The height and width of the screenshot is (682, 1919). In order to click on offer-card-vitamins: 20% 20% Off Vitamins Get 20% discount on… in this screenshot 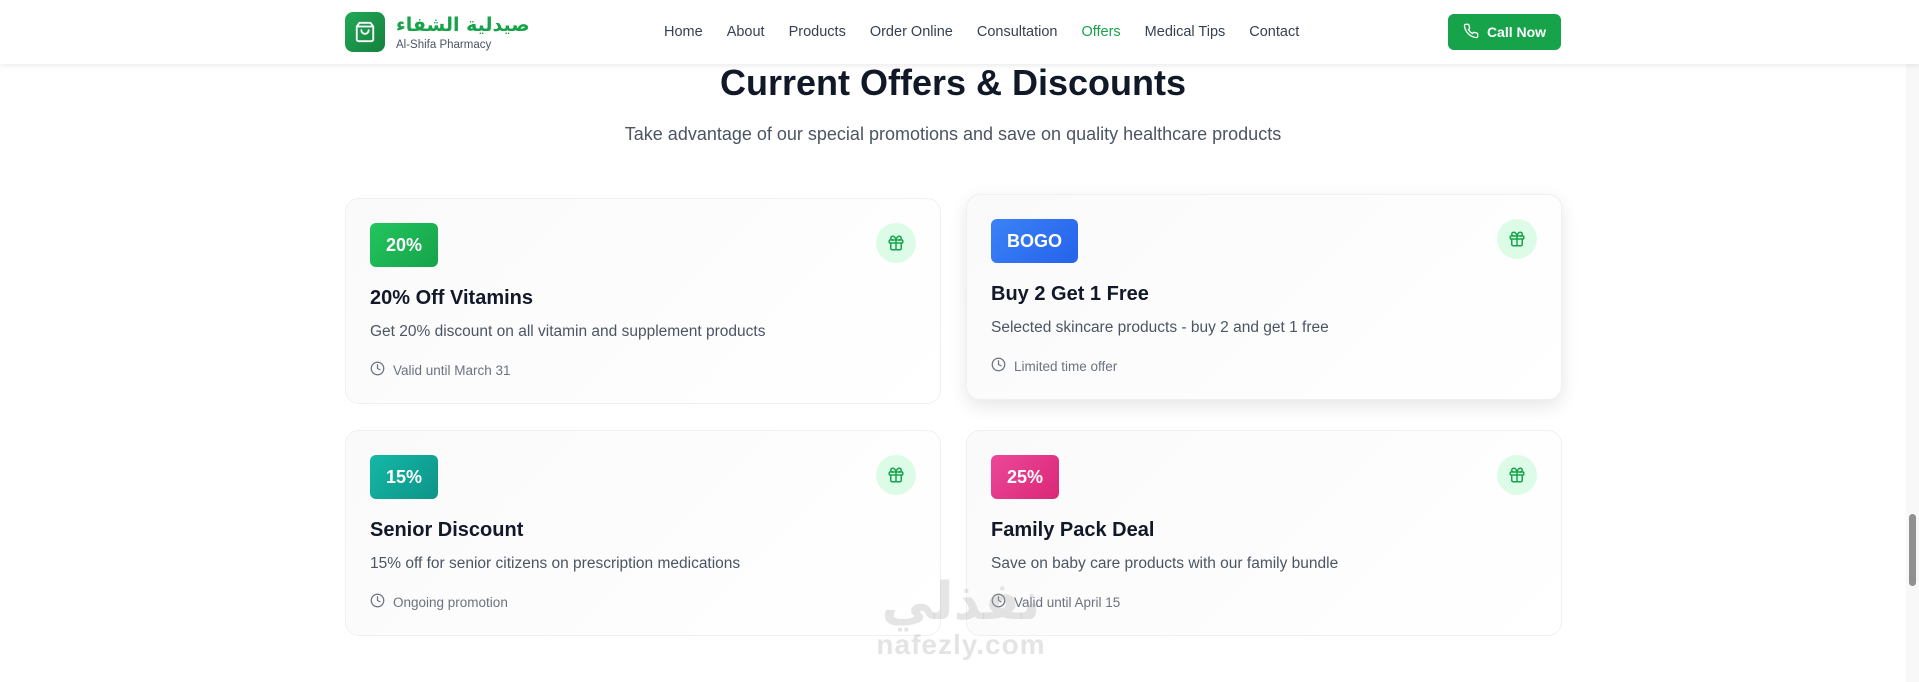, I will do `click(643, 301)`.